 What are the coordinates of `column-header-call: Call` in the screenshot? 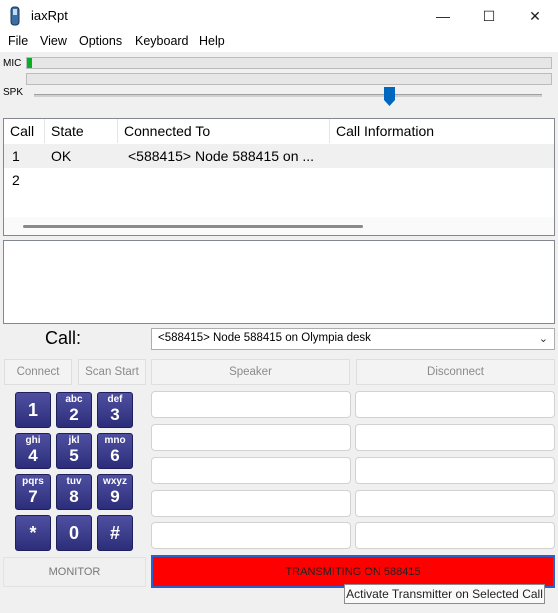 It's located at (24, 131).